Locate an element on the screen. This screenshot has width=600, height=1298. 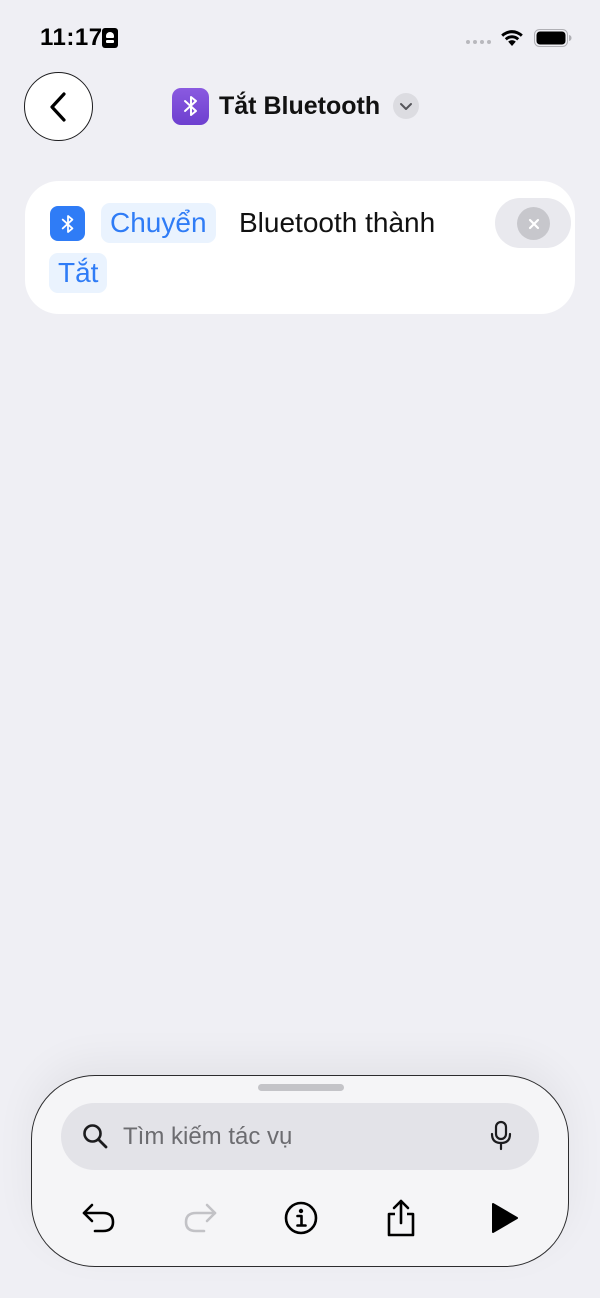
action-description: Bluetooth thành is located at coordinates (337, 222).